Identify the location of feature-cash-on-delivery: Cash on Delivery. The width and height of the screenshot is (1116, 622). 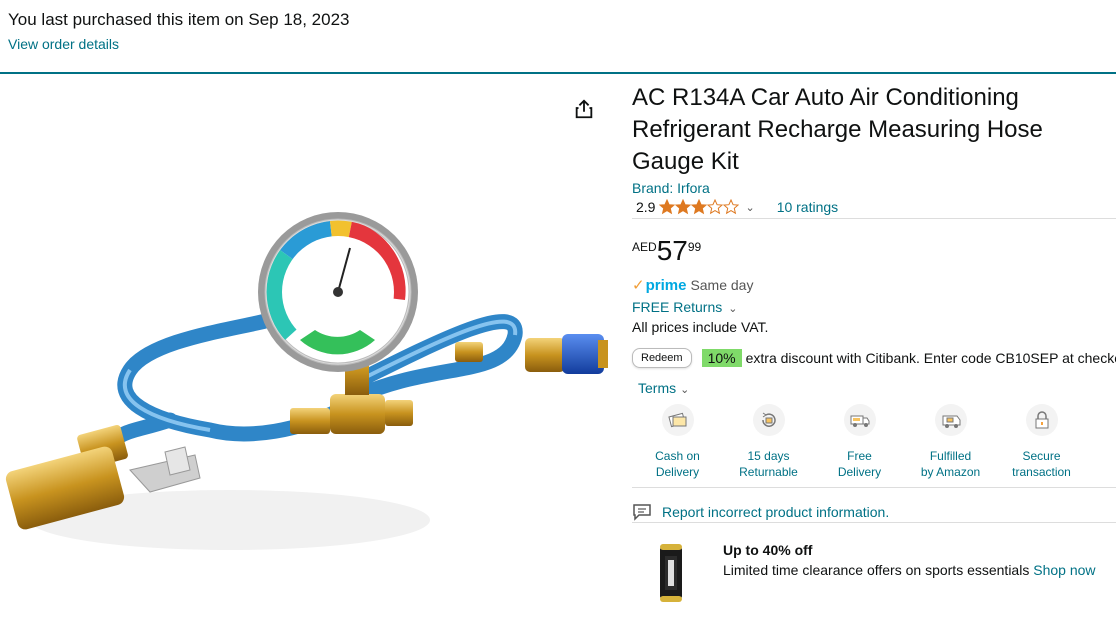
(677, 441).